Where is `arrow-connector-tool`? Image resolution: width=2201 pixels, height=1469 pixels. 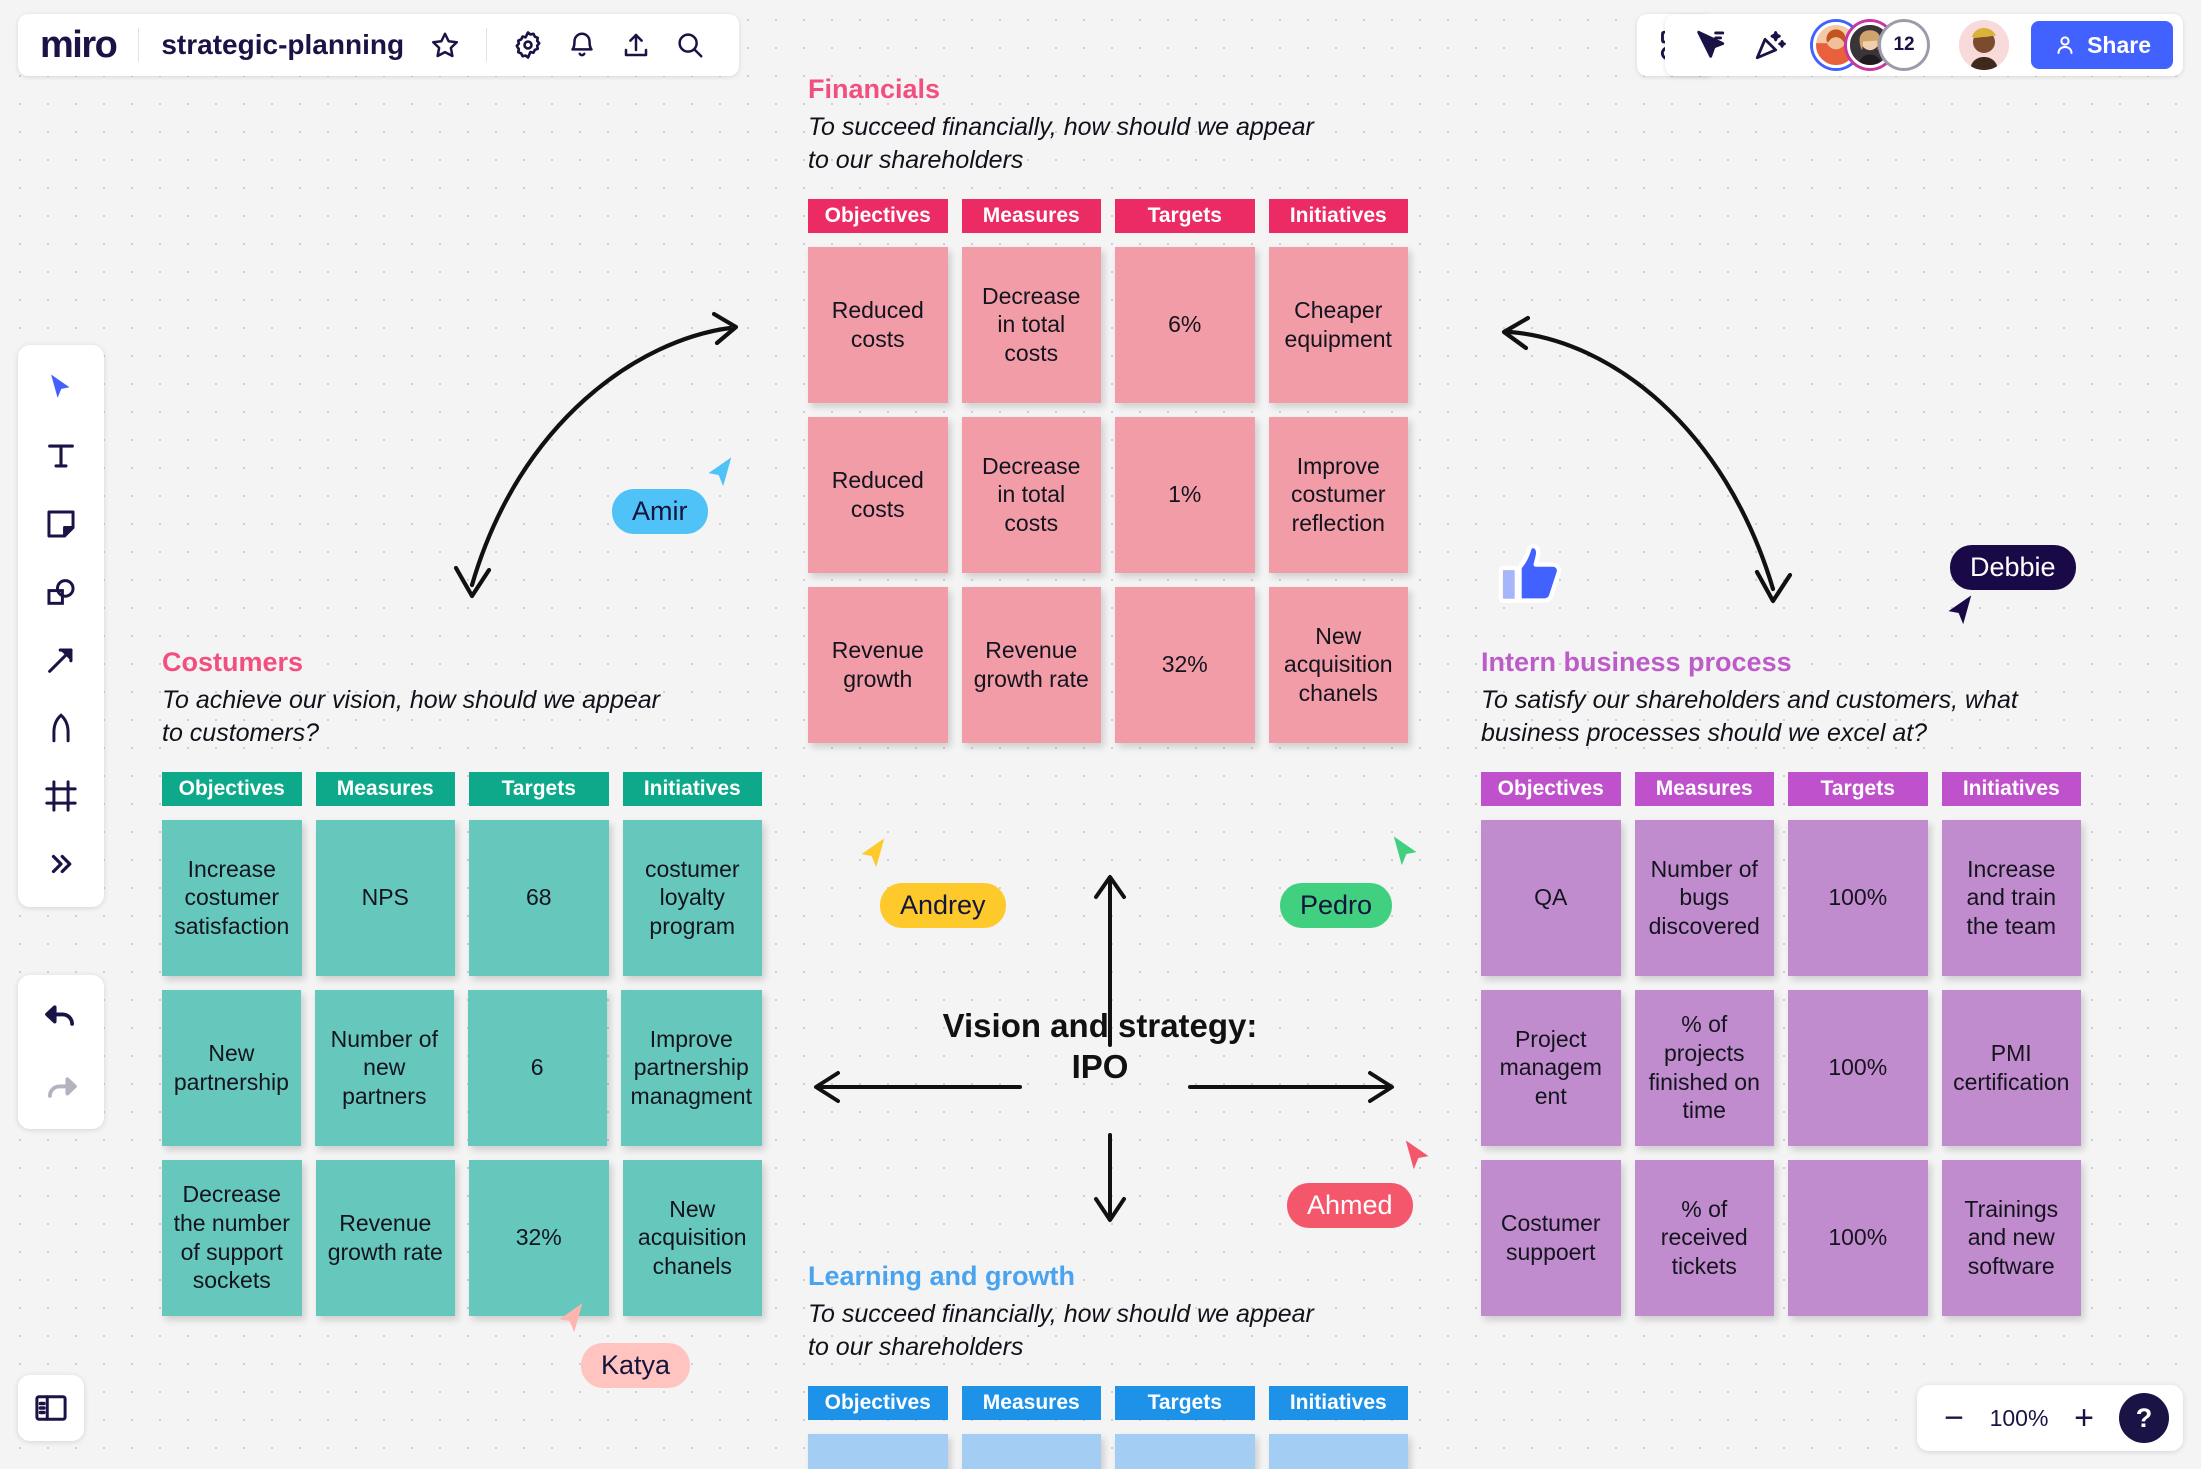
arrow-connector-tool is located at coordinates (61, 660).